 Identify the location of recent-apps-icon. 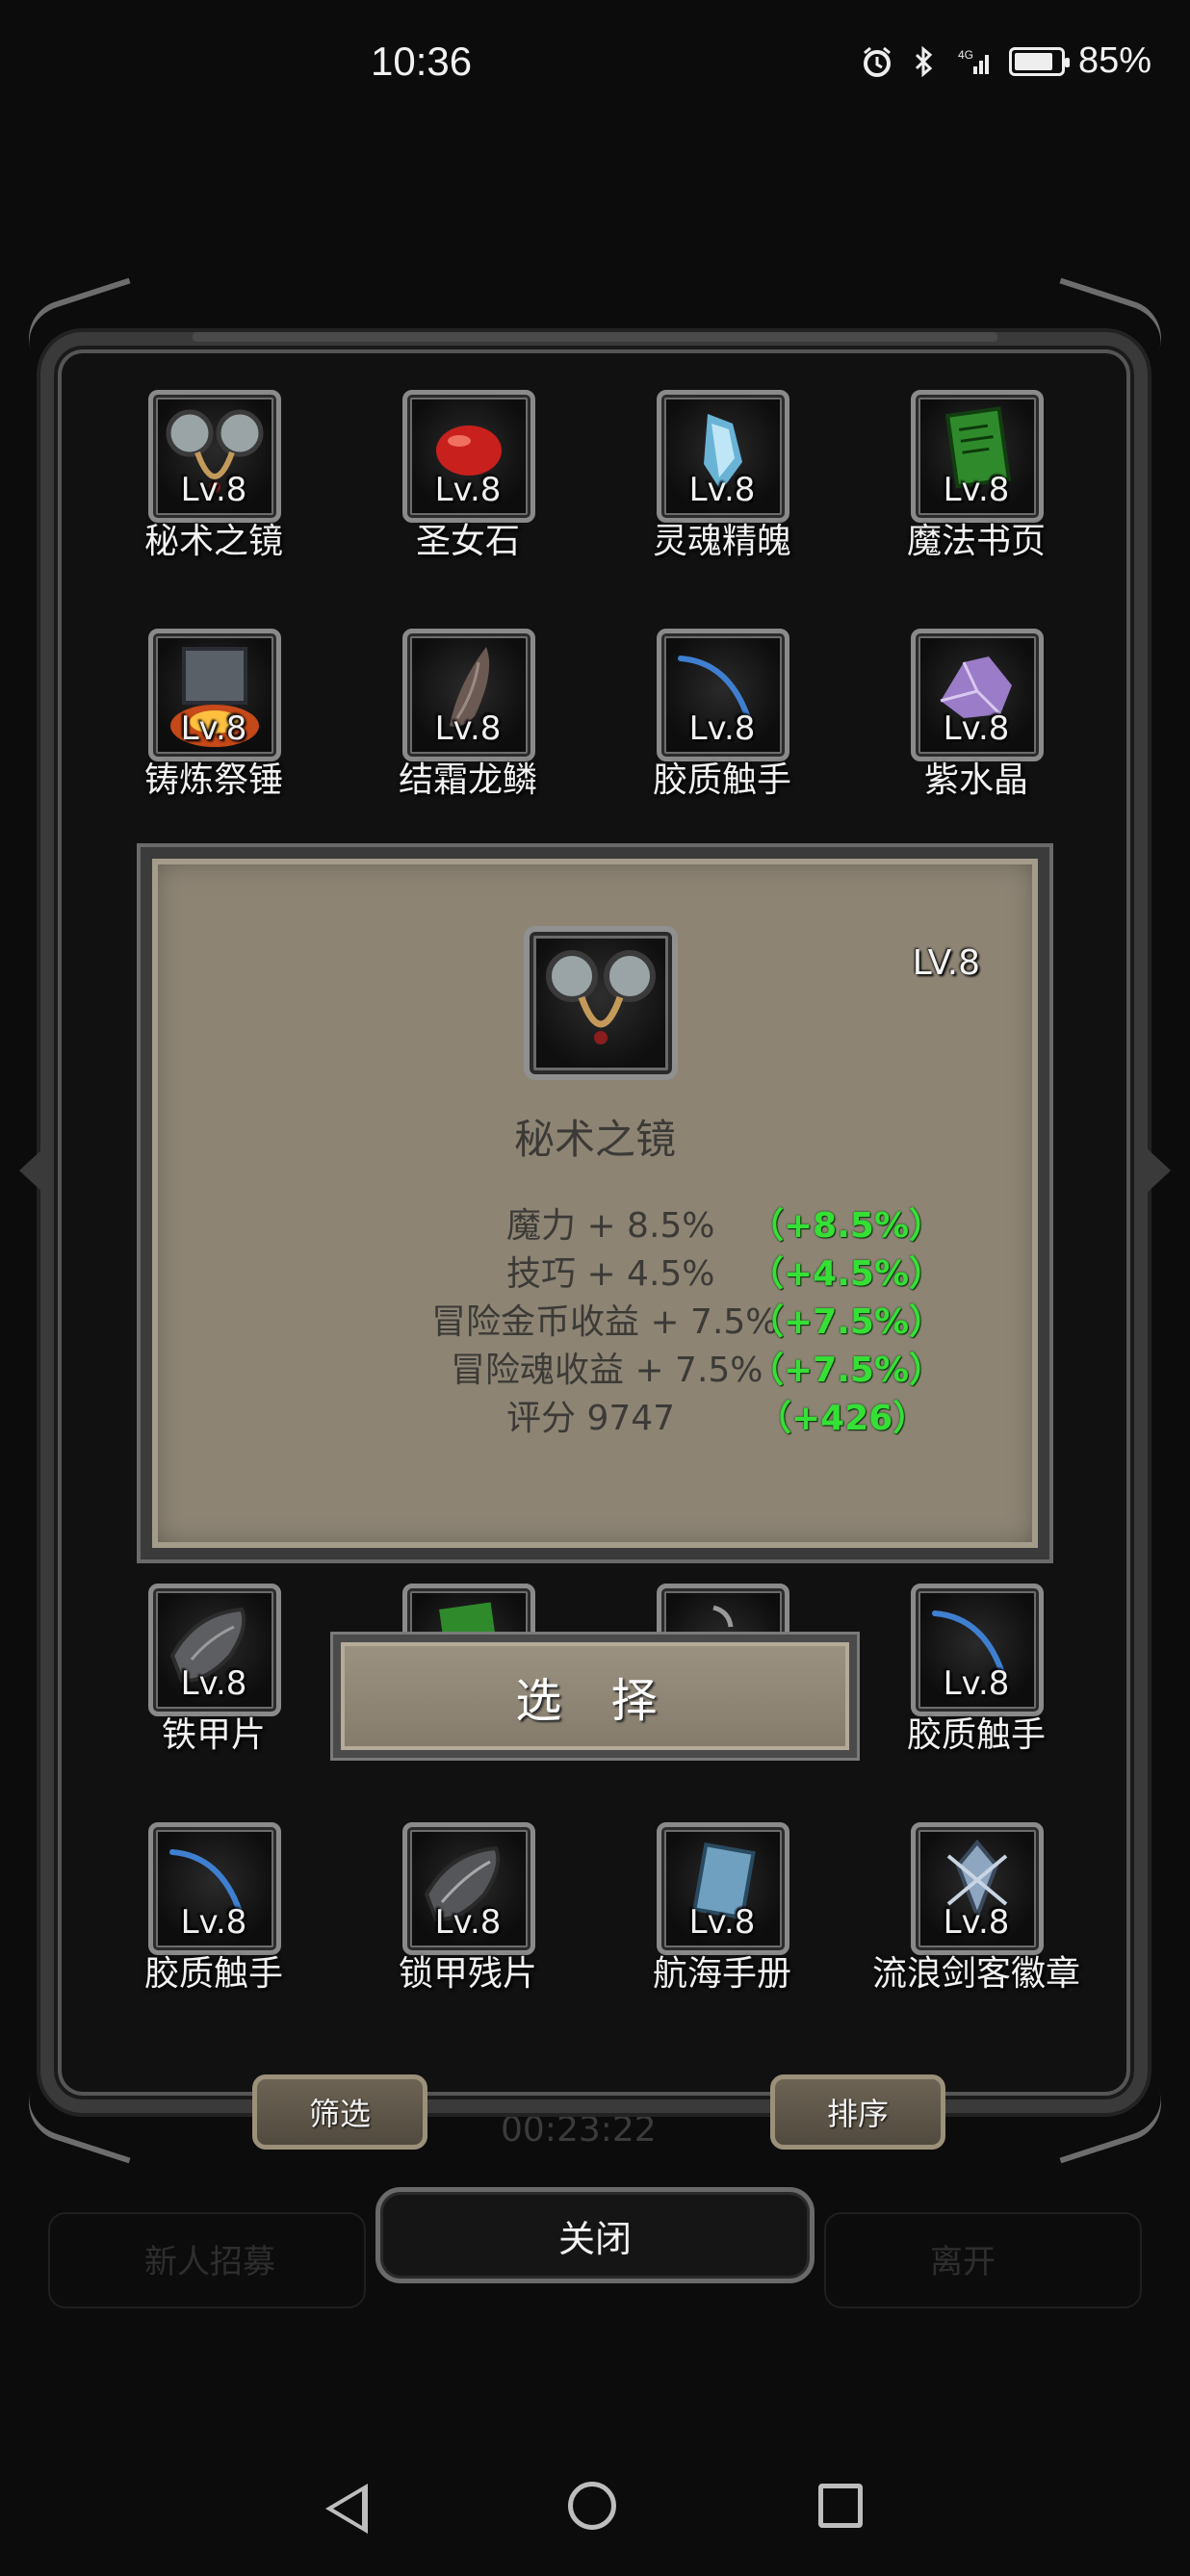
(841, 2506).